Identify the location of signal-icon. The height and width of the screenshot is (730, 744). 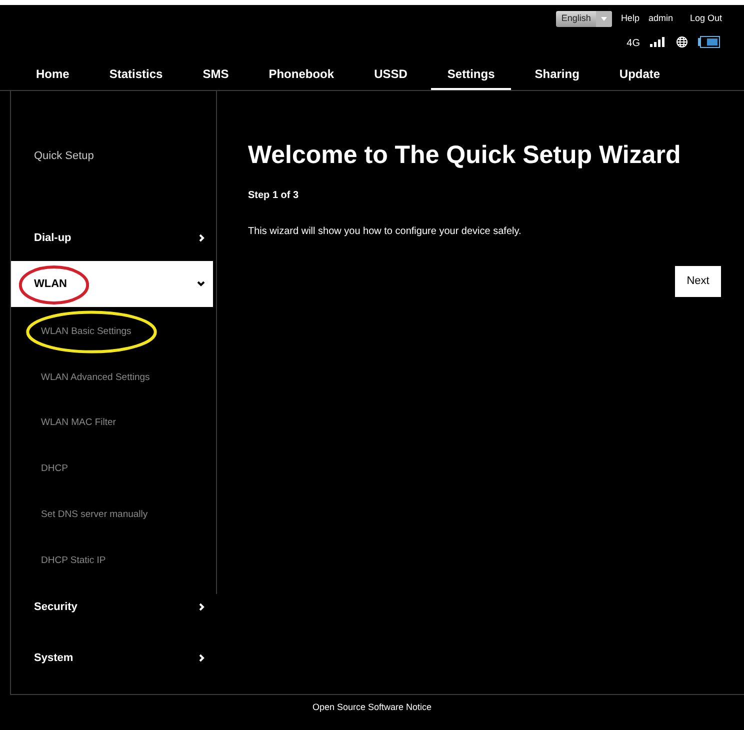
(658, 42).